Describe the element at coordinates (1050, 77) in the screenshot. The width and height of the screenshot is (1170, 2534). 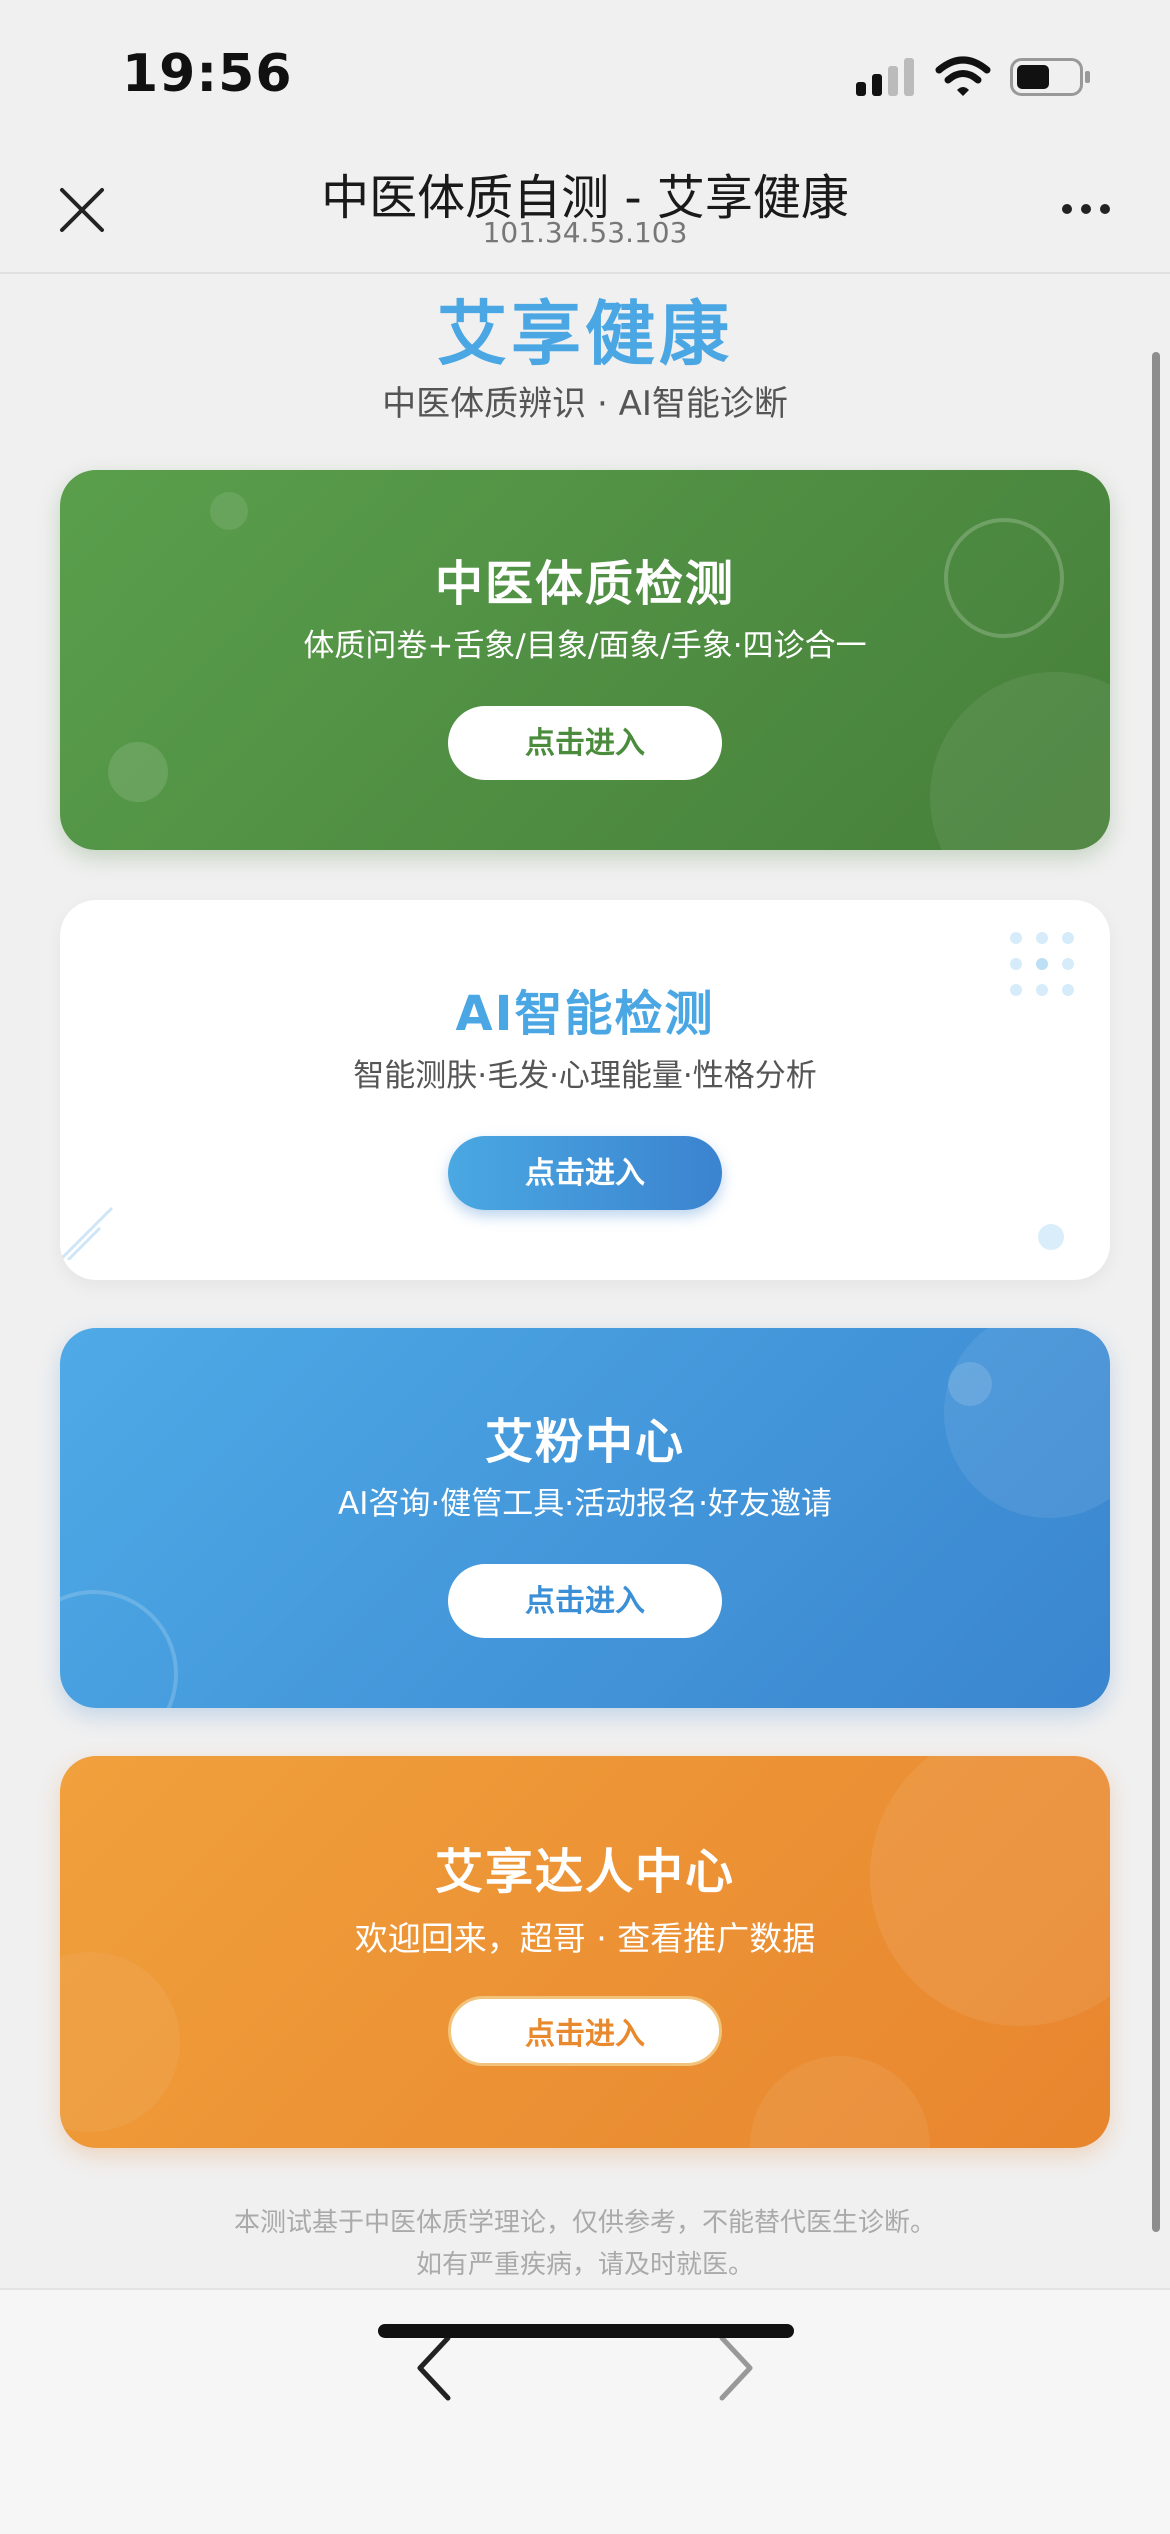
I see `battery-icon` at that location.